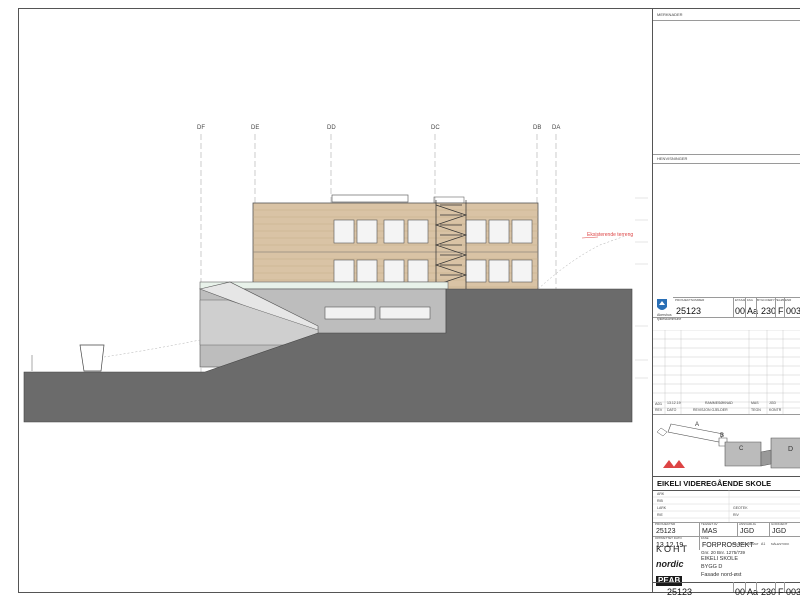  Describe the element at coordinates (781, 592) in the screenshot. I see `bottom-type: F` at that location.